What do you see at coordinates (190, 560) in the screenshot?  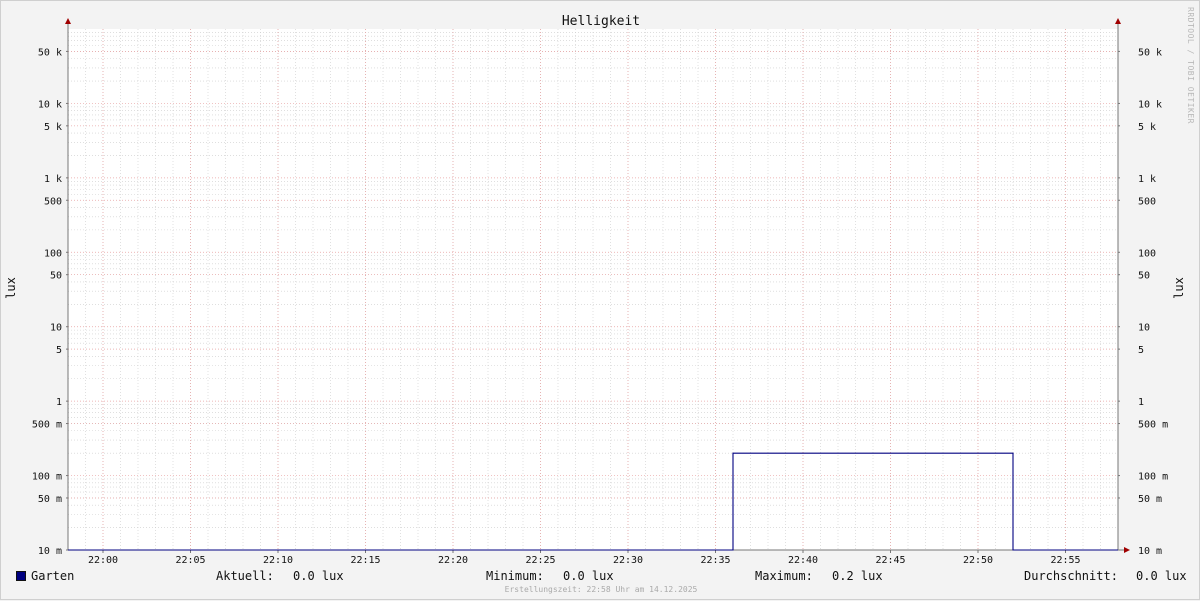 I see `x-tick-label: 22:05` at bounding box center [190, 560].